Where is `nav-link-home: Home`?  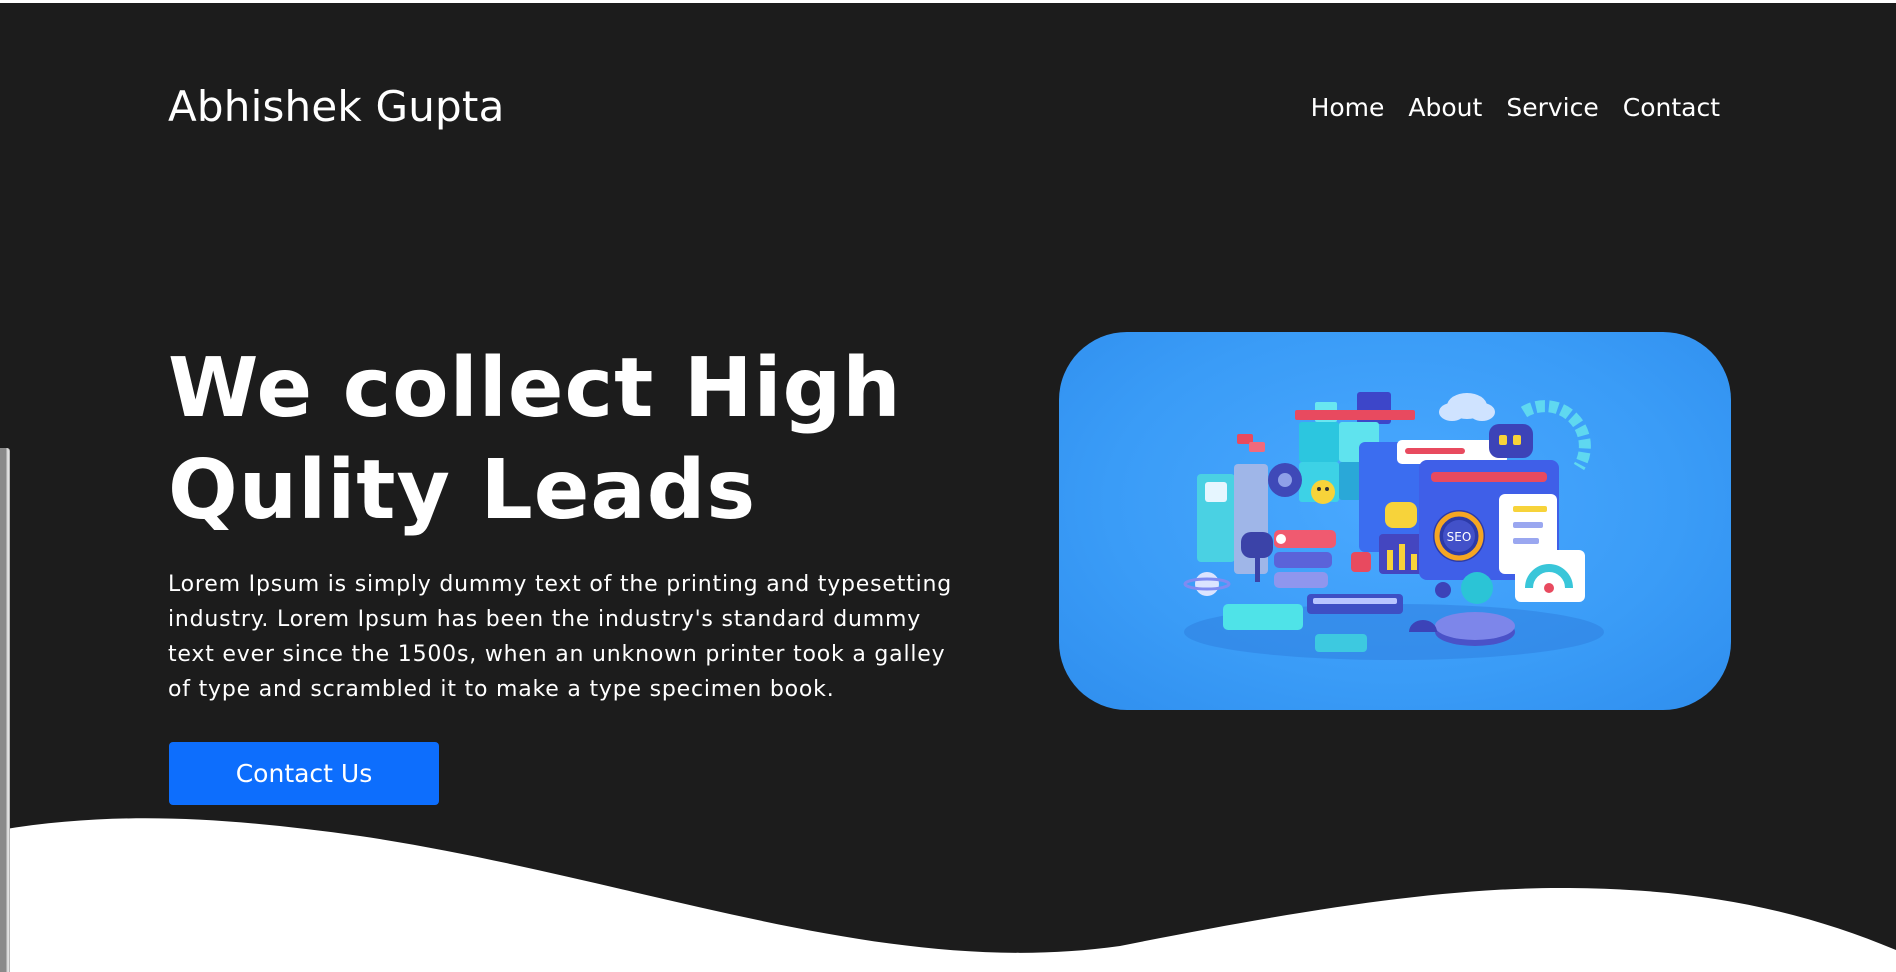
nav-link-home: Home is located at coordinates (1348, 107).